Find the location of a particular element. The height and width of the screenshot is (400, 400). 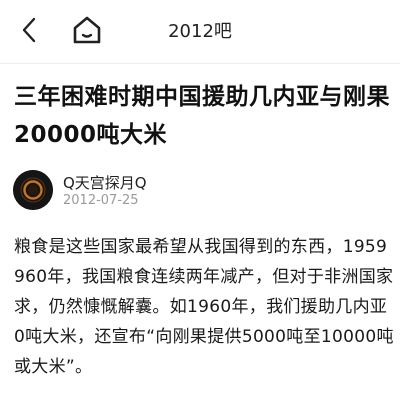

author-name: Q天宫探月Q is located at coordinates (105, 182).